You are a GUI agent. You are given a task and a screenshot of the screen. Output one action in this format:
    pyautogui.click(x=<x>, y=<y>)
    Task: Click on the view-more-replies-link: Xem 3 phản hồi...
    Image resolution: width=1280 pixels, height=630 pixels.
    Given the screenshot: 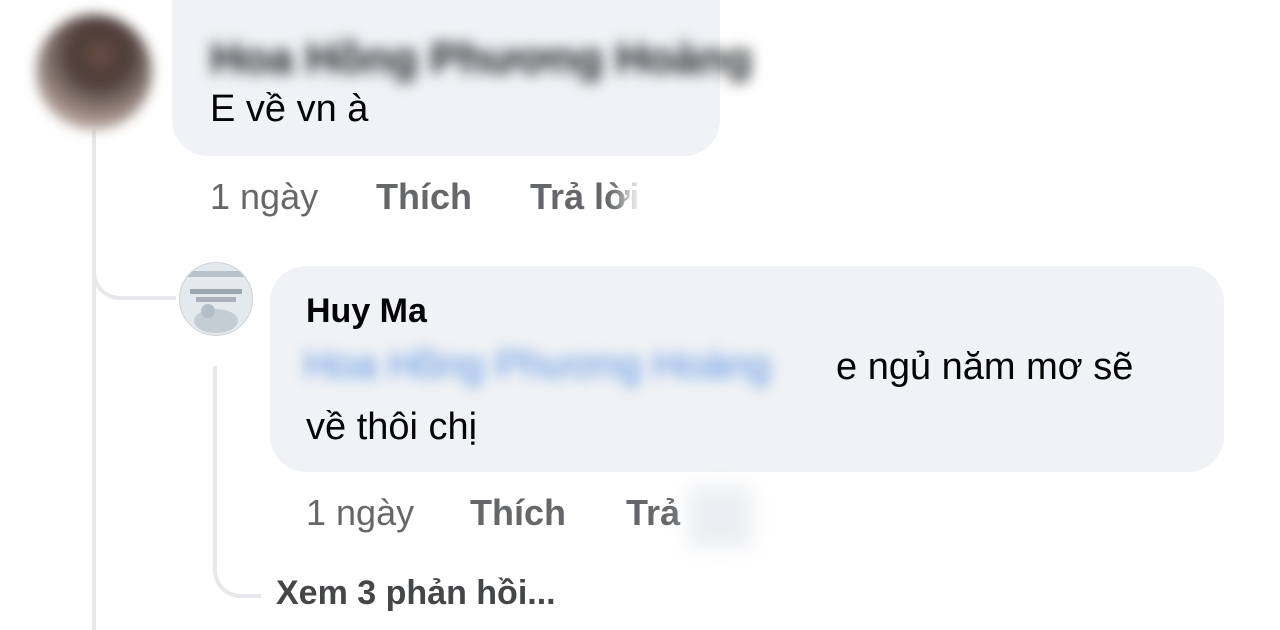 What is the action you would take?
    pyautogui.click(x=416, y=593)
    